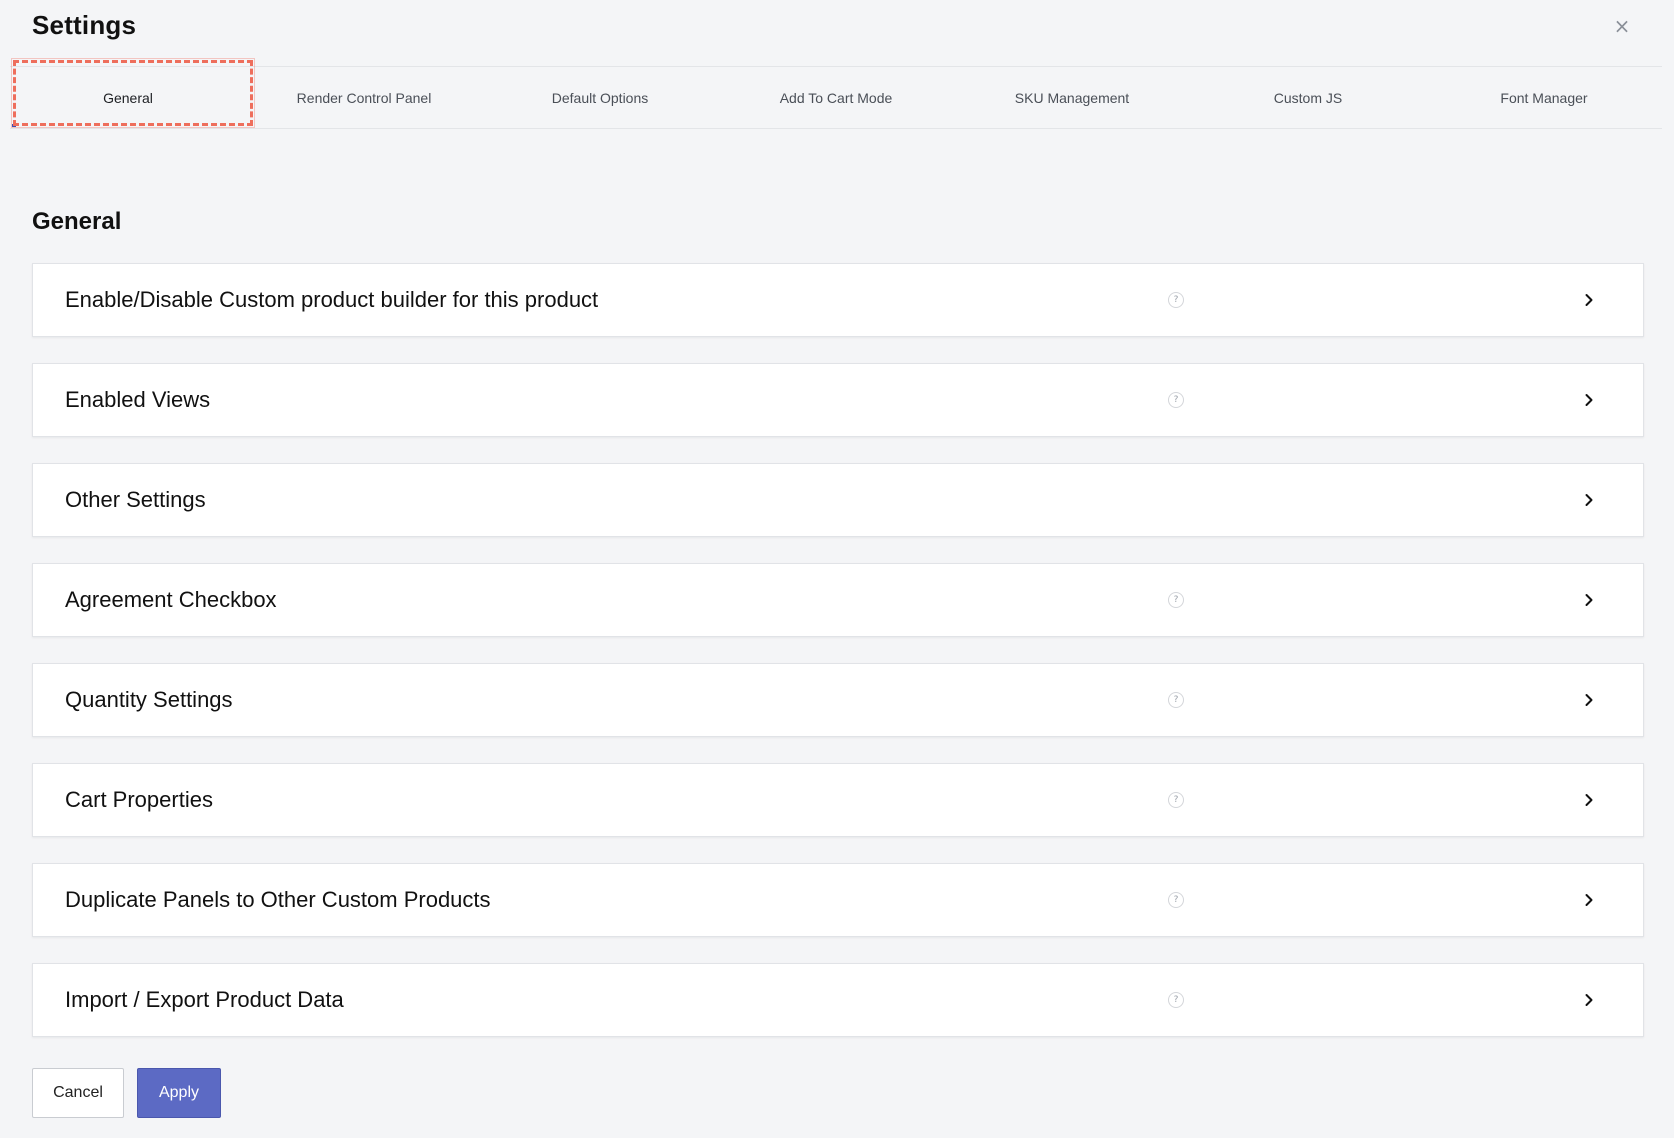 The width and height of the screenshot is (1674, 1138). What do you see at coordinates (1072, 97) in the screenshot?
I see `tab-sku-management: SKU Management` at bounding box center [1072, 97].